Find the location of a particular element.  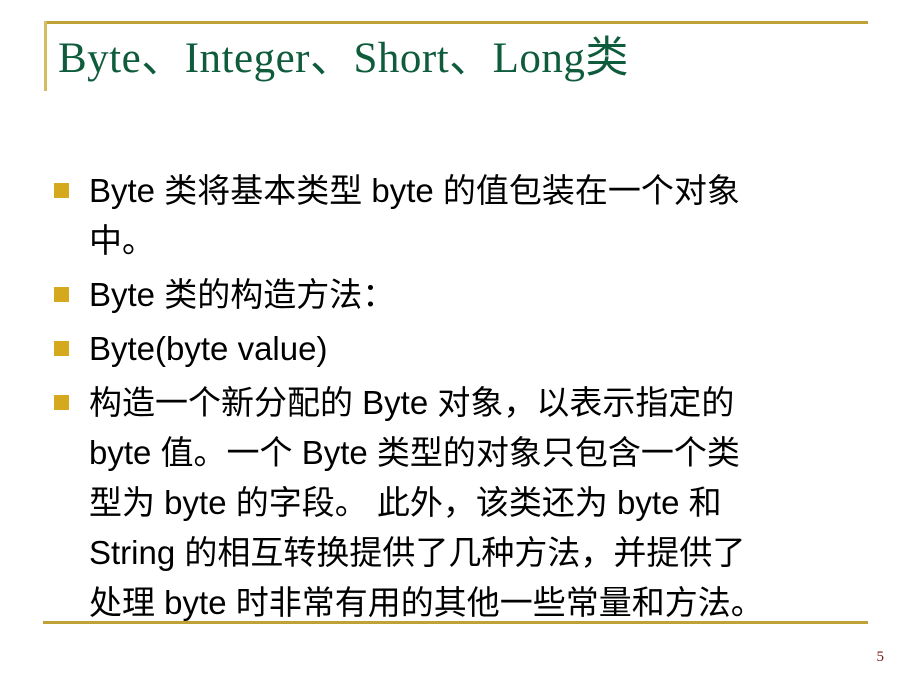

bullet-item: Byte 类将基本类型 byte 的值包装在一个对象 中。 is located at coordinates (469, 216).